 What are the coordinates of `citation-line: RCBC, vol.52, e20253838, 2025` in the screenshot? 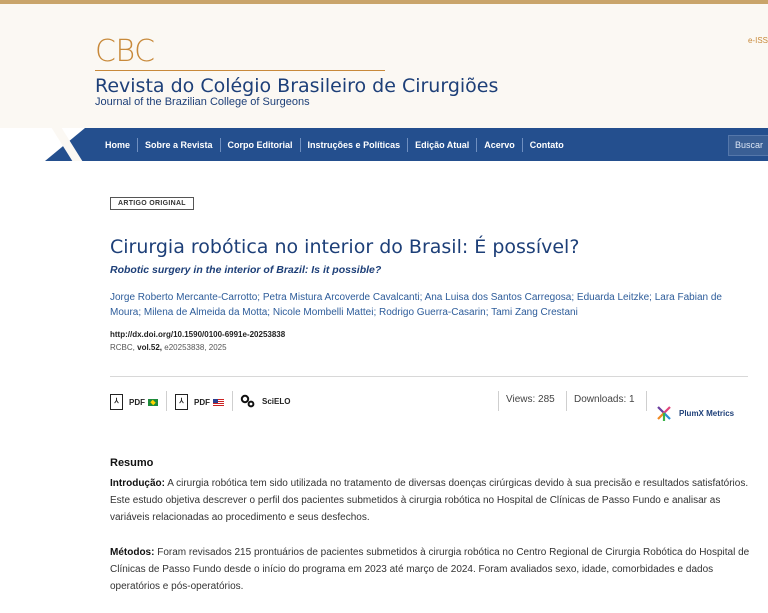 It's located at (168, 347).